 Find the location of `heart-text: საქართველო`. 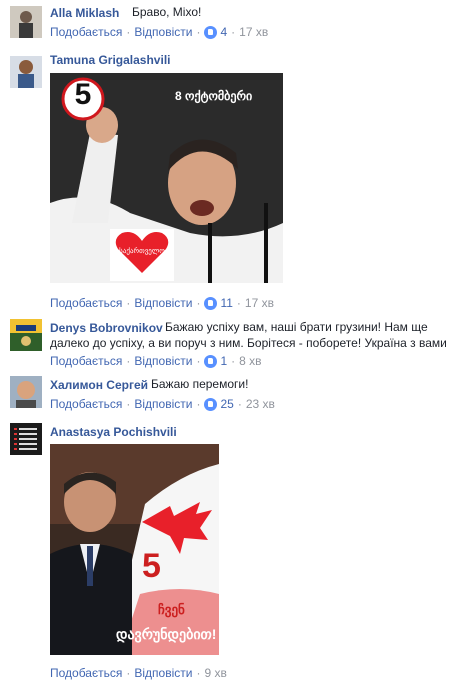

heart-text: საქართველო is located at coordinates (142, 251).